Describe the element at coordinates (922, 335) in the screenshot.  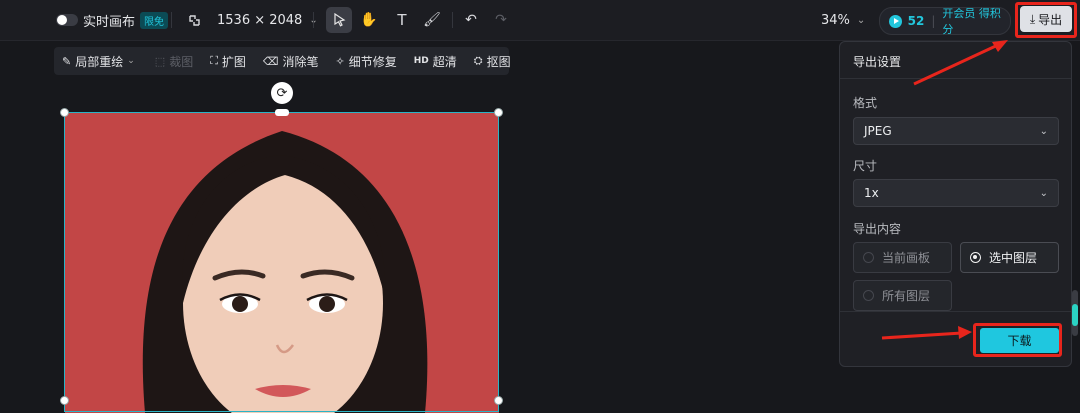
I see `arrow-to-download` at that location.